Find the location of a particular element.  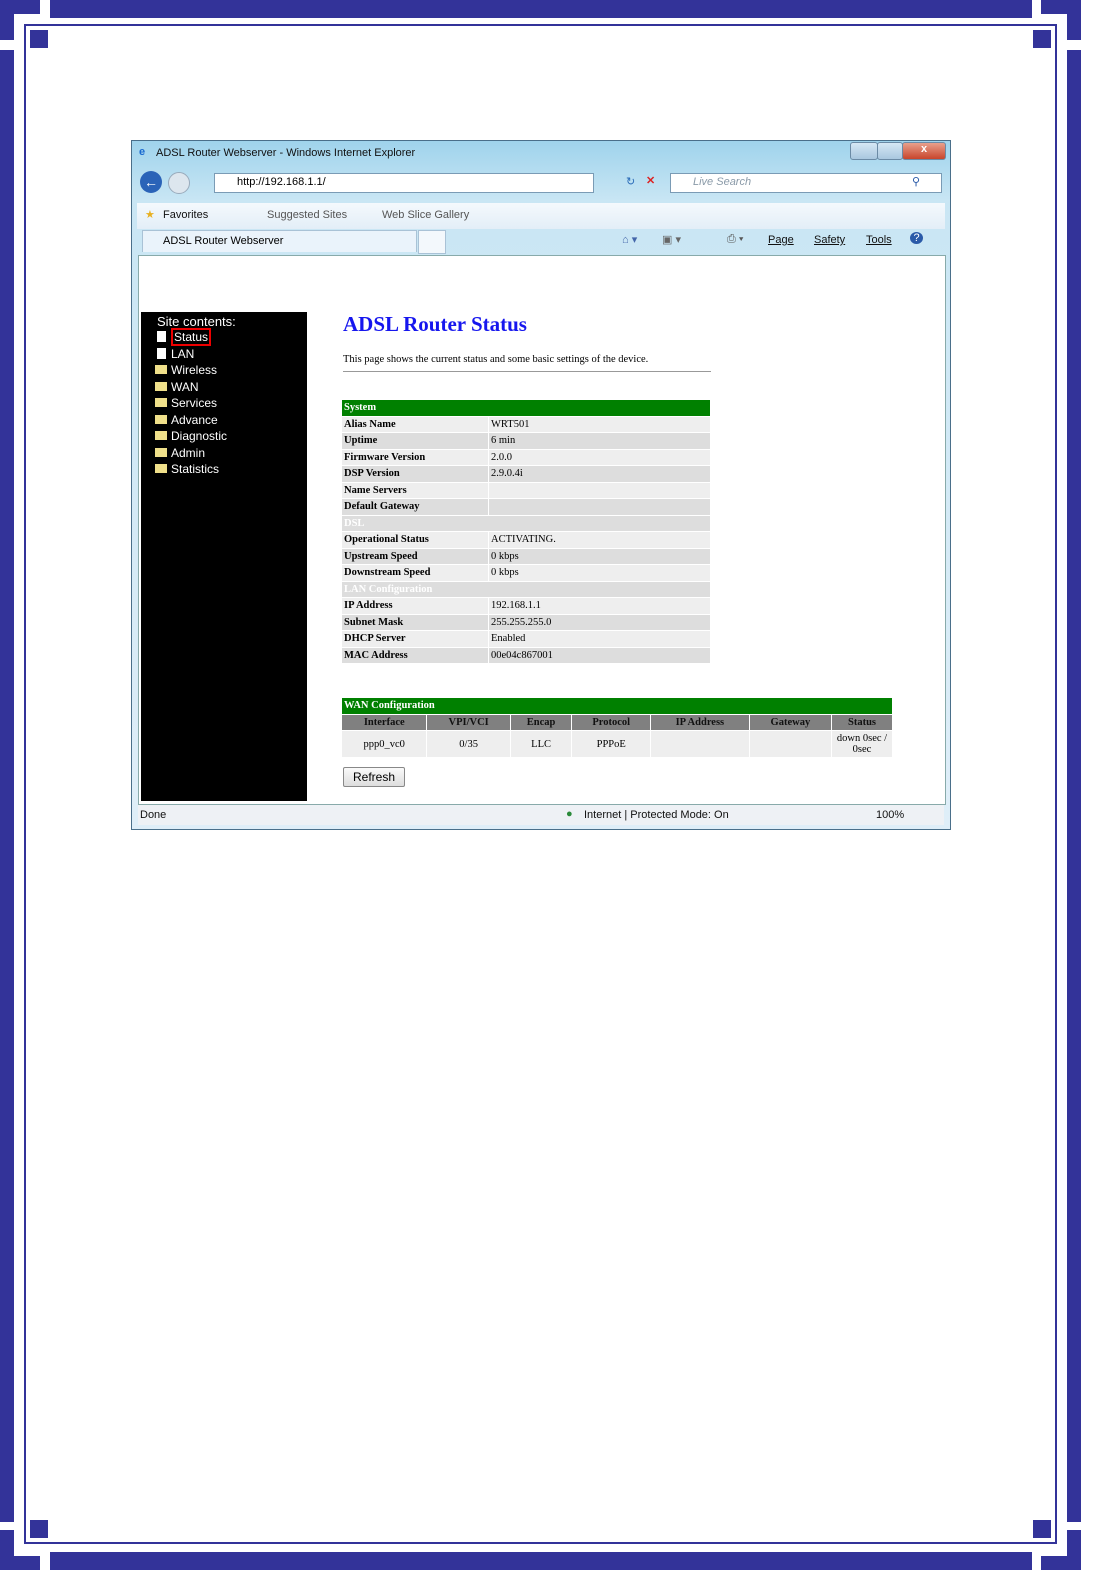

sidebar-heading: Site contents: is located at coordinates (196, 321).